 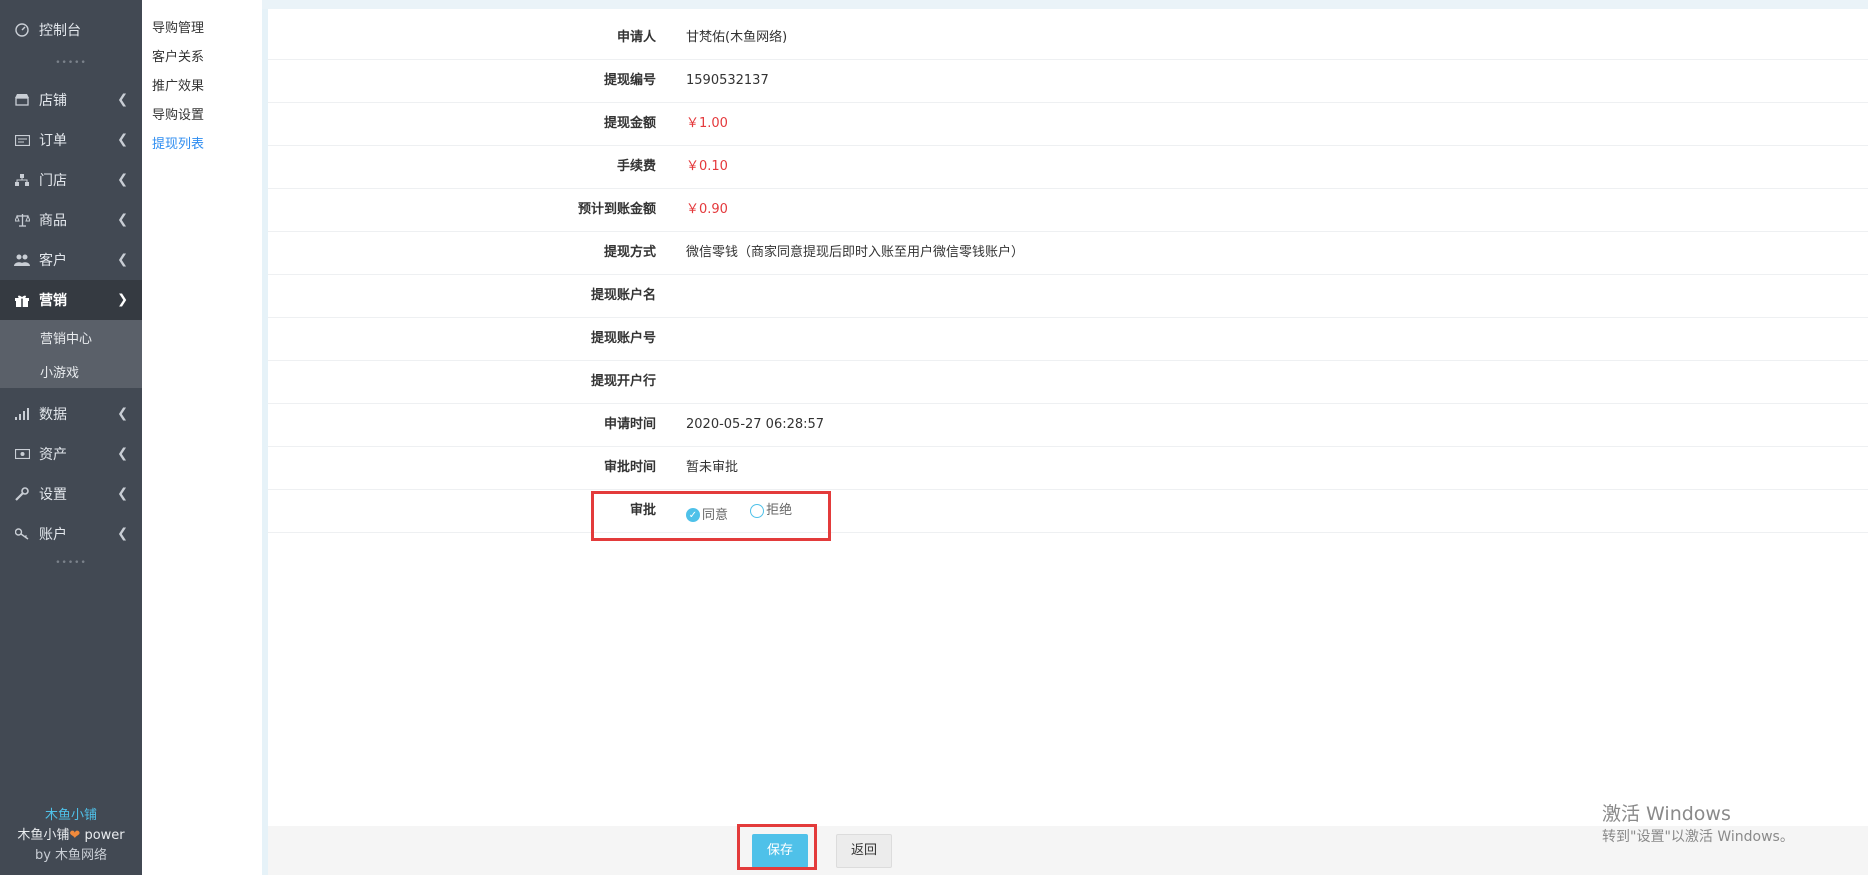 I want to click on sidebar-subitem-mini-games: 小游戏, so click(x=71, y=371).